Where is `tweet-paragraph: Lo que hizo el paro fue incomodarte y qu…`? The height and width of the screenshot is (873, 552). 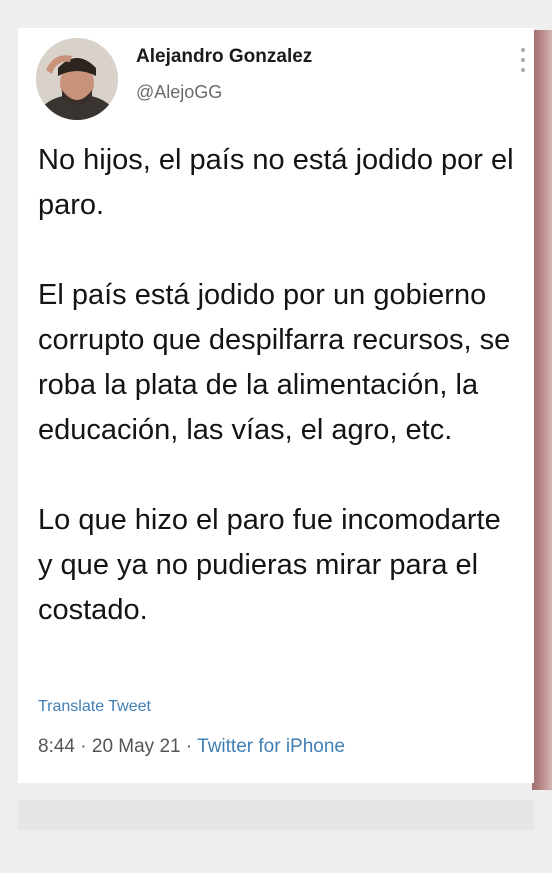 tweet-paragraph: Lo que hizo el paro fue incomodarte y qu… is located at coordinates (269, 565).